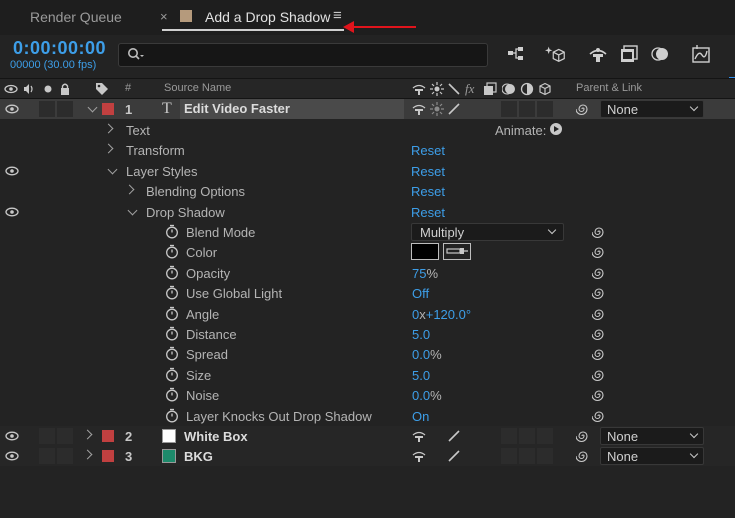 This screenshot has width=735, height=518. I want to click on layer-row-2: 2 White Box None, so click(367, 436).